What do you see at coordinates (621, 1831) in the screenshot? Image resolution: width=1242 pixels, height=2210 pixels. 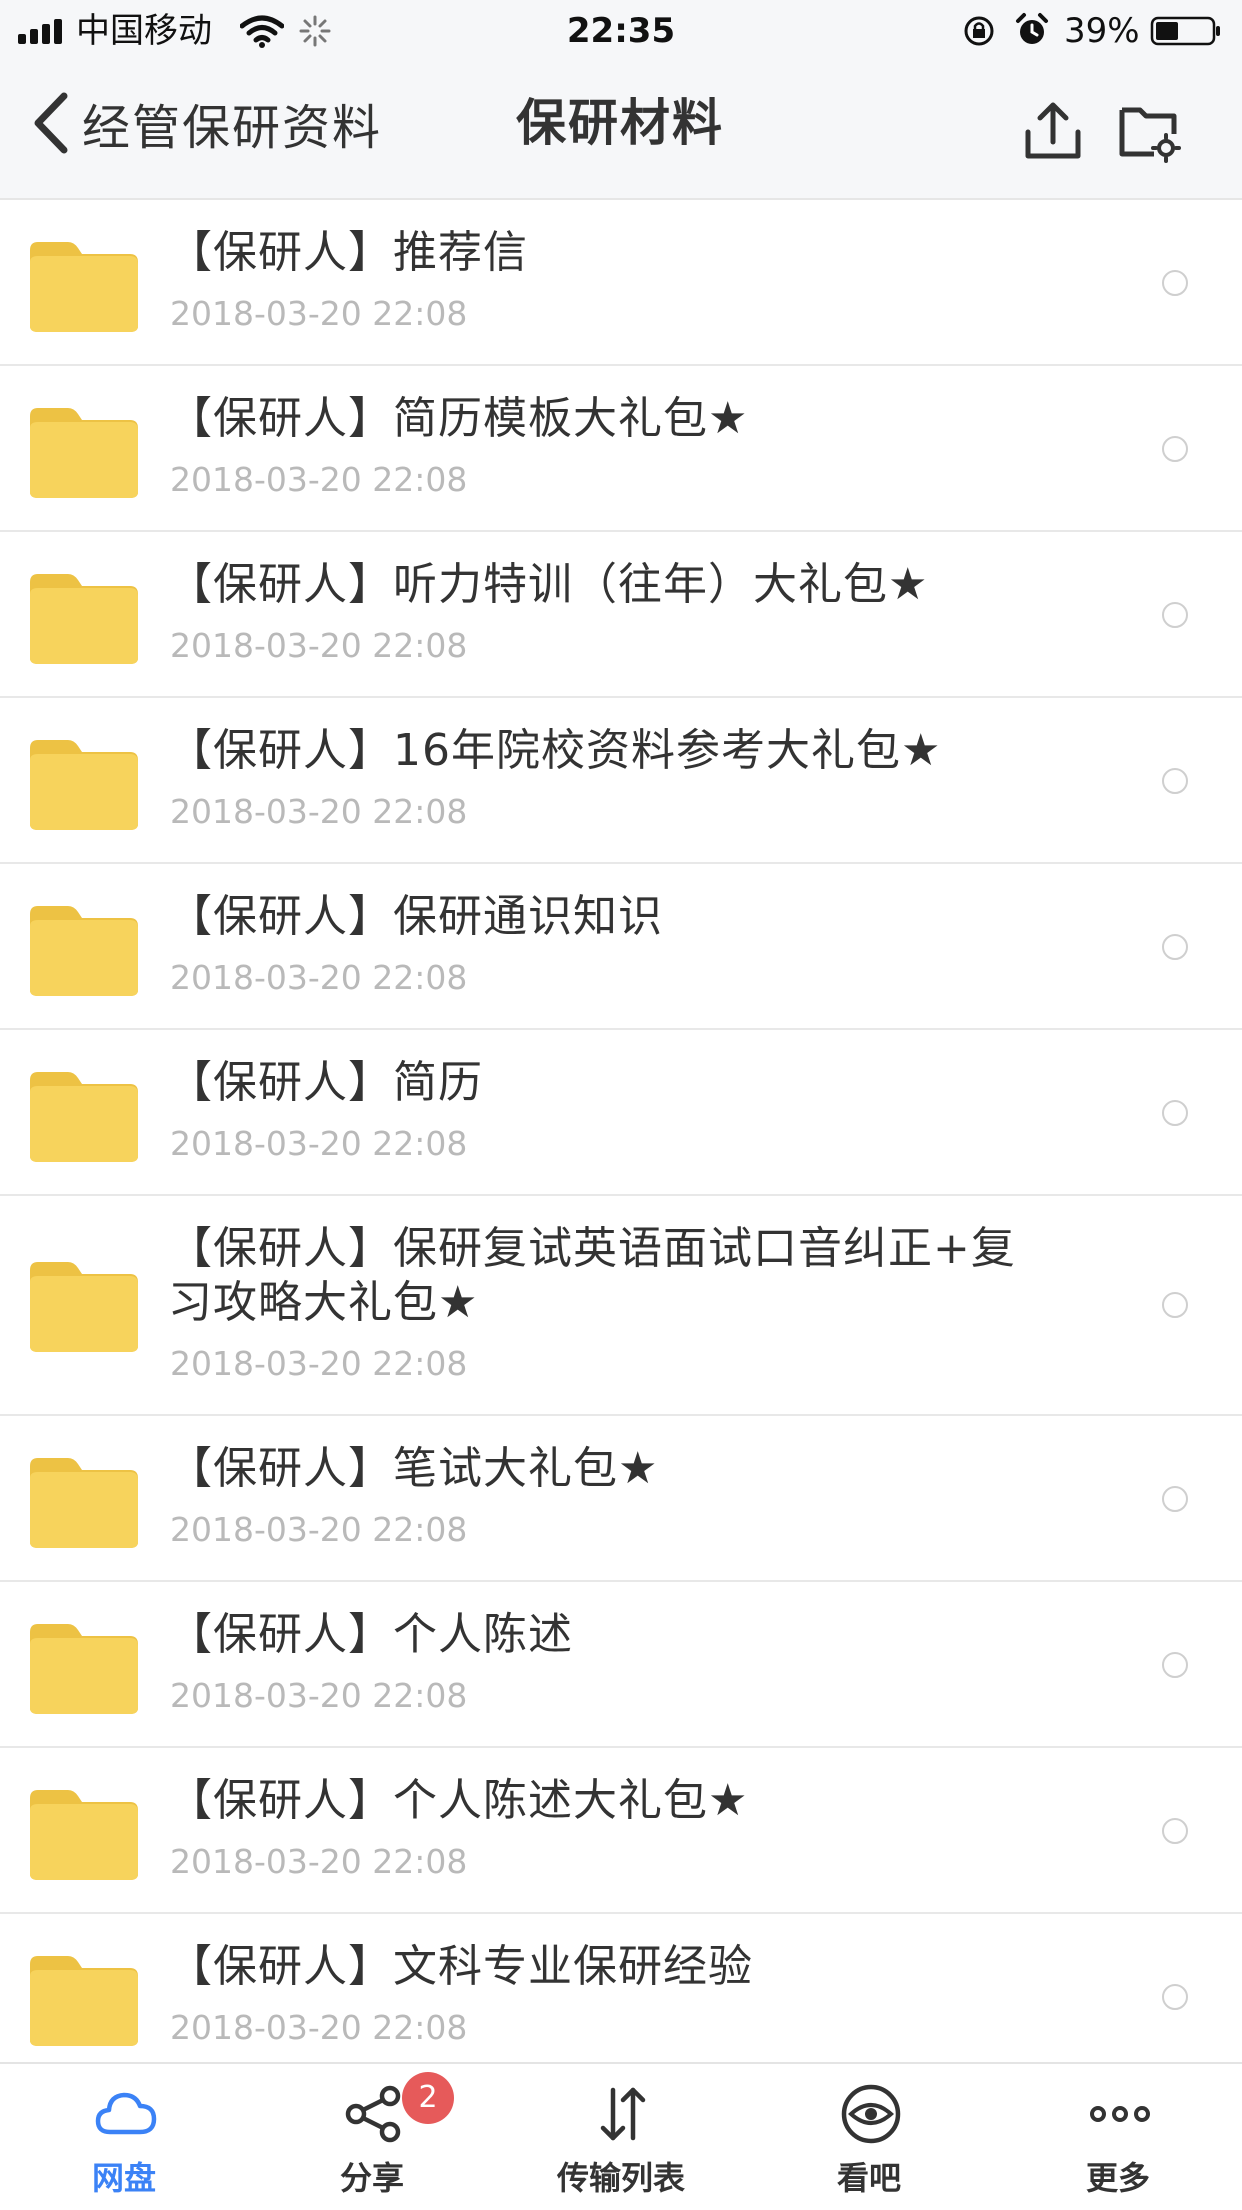 I see `list-item: 【保研人】个人陈述大礼包★ 2018-03-20 22:08` at bounding box center [621, 1831].